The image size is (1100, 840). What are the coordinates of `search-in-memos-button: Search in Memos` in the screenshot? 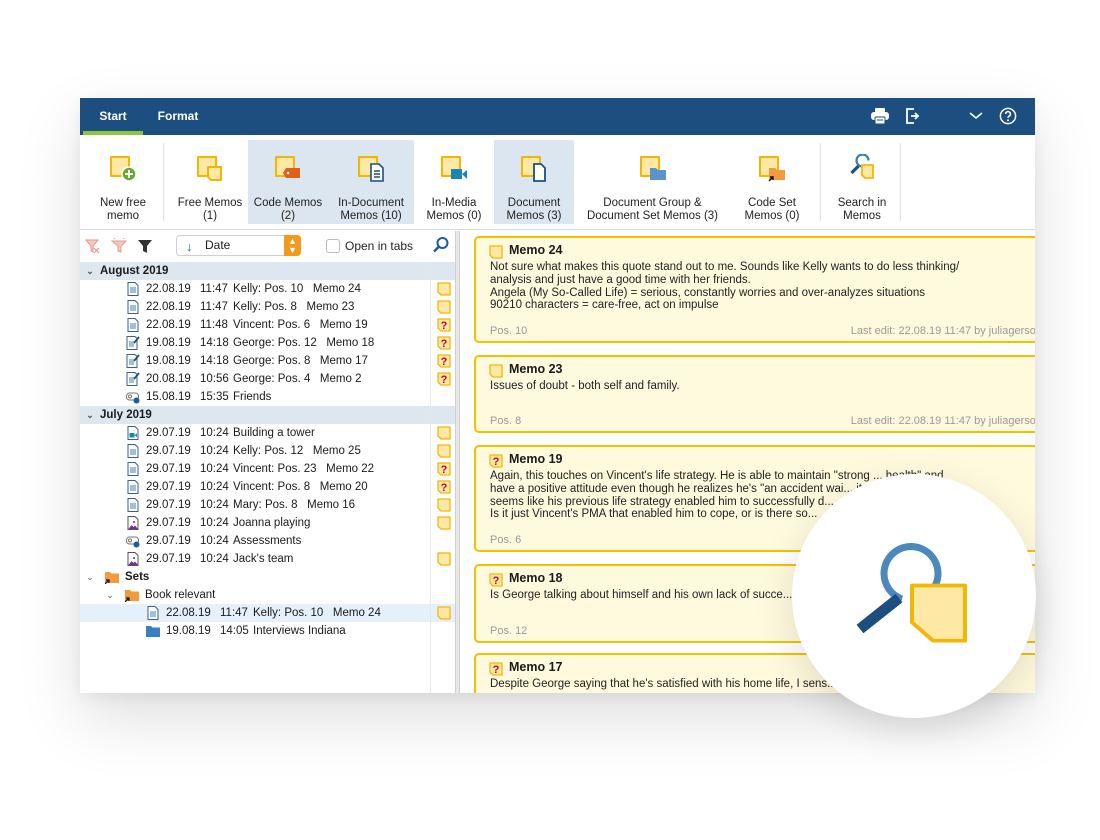 It's located at (862, 182).